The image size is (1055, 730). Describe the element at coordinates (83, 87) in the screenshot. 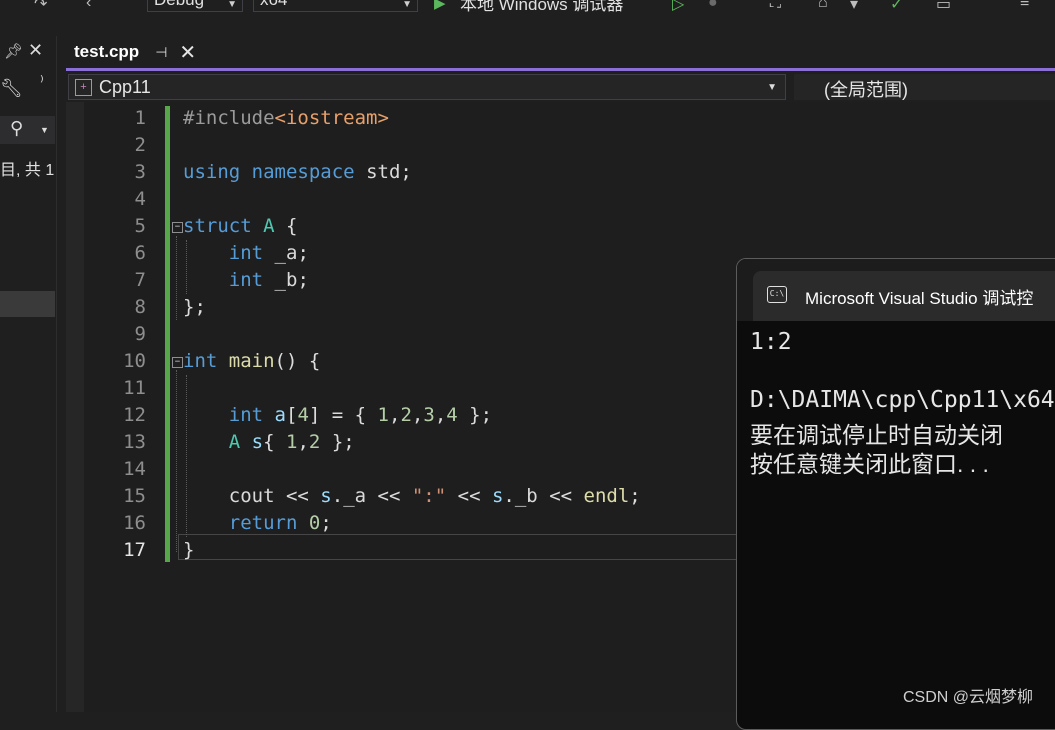

I see `cpp-project-icon: +` at that location.